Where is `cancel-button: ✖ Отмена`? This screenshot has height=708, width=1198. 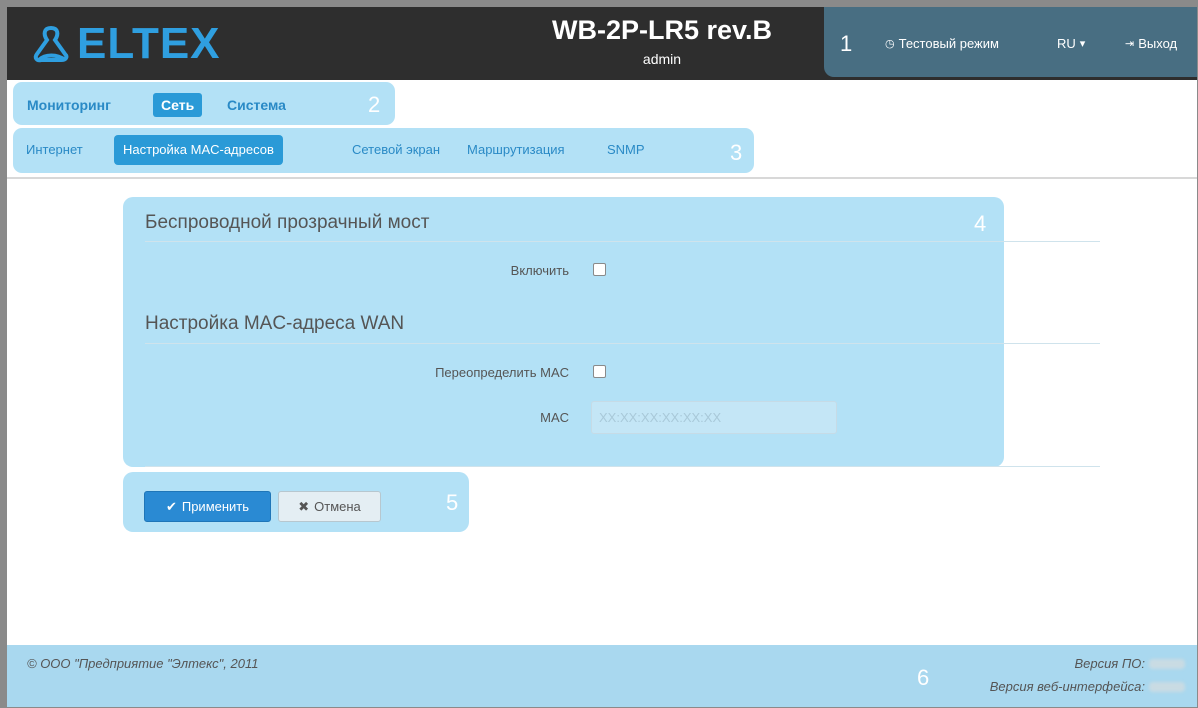
cancel-button: ✖ Отмена is located at coordinates (329, 506).